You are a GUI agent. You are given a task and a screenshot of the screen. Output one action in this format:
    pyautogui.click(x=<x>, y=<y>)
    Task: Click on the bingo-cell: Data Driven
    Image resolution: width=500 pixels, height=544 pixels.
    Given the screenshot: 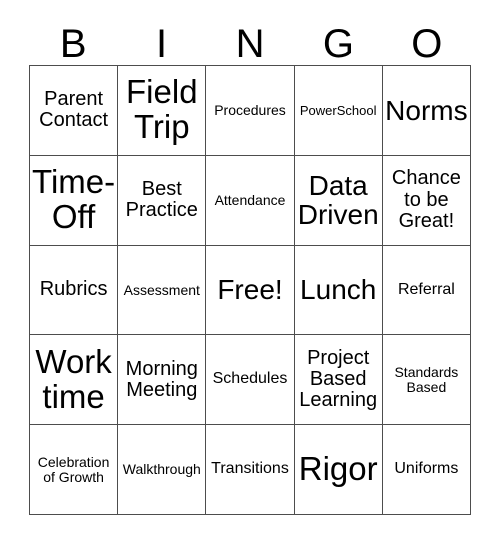 What is the action you would take?
    pyautogui.click(x=338, y=200)
    